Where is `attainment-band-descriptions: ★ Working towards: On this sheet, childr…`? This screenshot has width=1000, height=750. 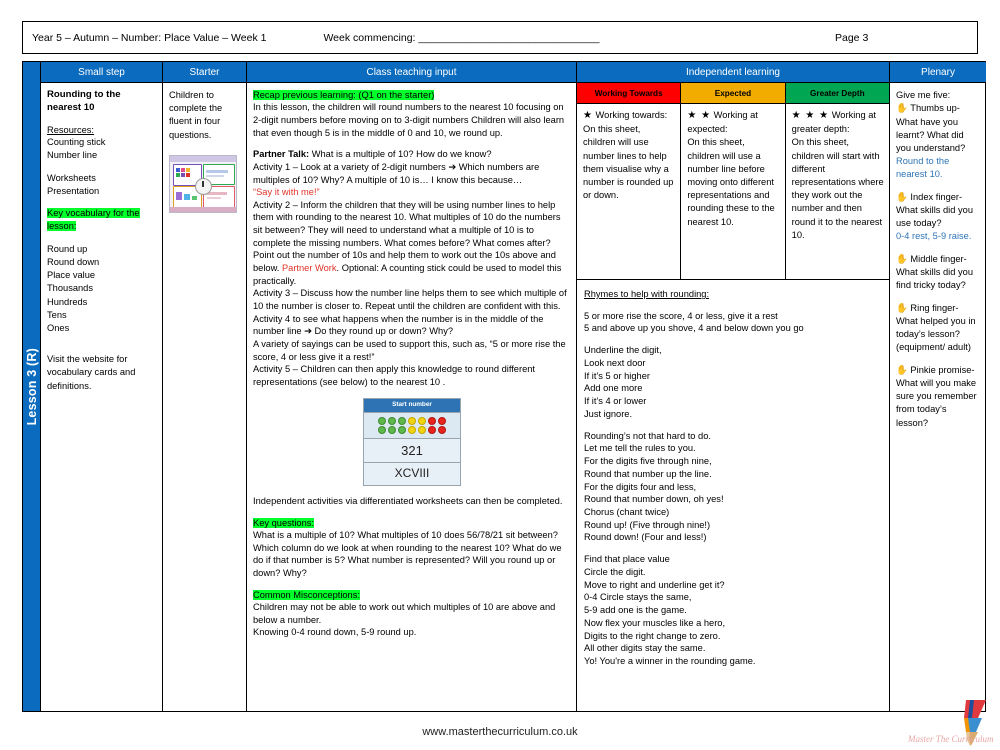
attainment-band-descriptions: ★ Working towards: On this sheet, childr… is located at coordinates (733, 192).